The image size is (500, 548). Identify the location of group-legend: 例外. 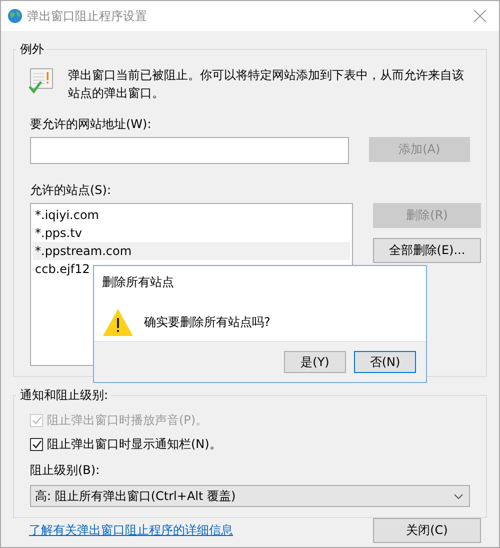
(31, 49).